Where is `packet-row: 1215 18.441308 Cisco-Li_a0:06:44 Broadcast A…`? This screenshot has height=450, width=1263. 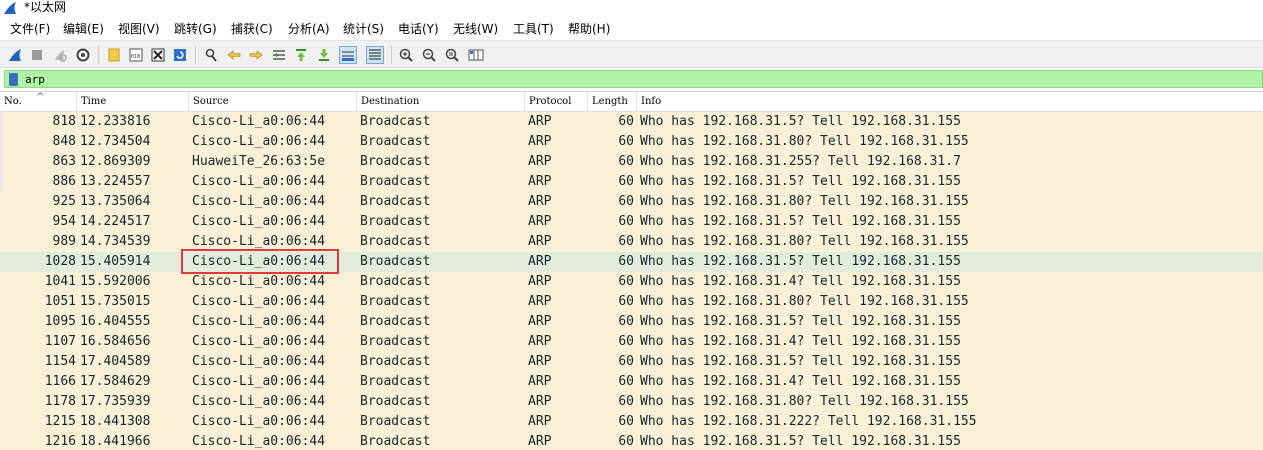
packet-row: 1215 18.441308 Cisco-Li_a0:06:44 Broadcast A… is located at coordinates (631, 422).